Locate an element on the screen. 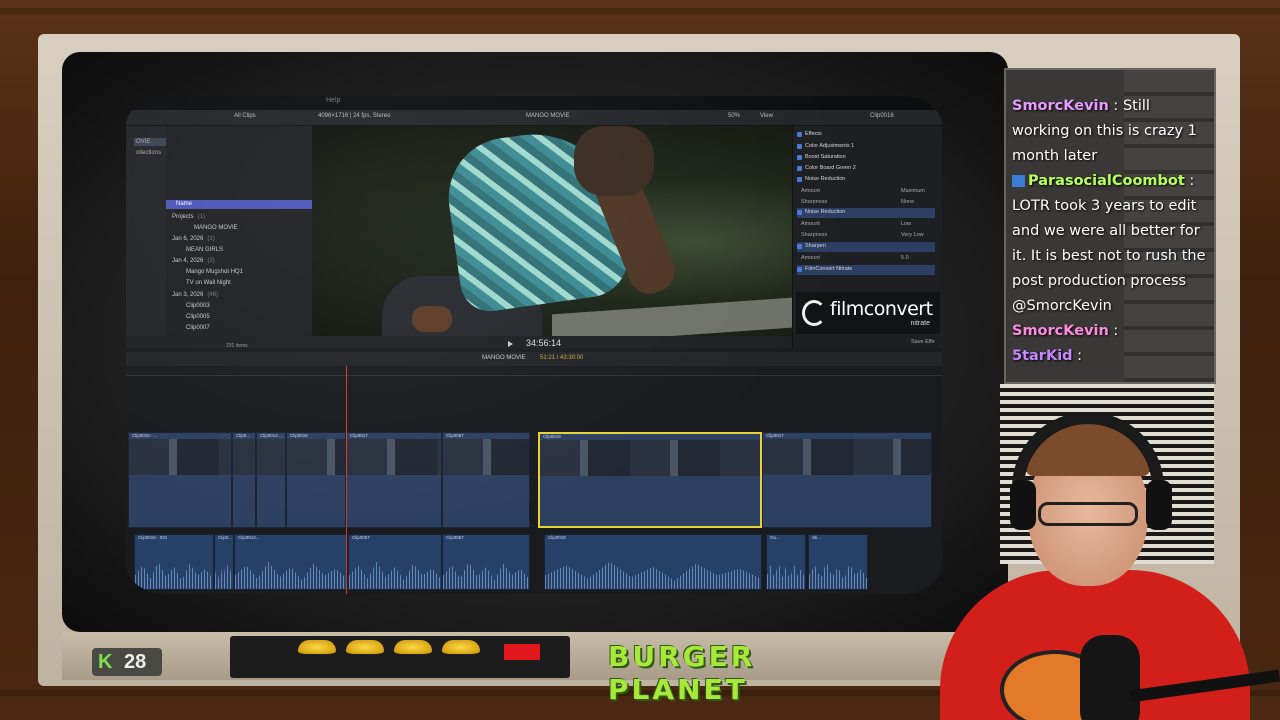 Image resolution: width=1280 pixels, height=720 pixels. browser-column-header: Name is located at coordinates (239, 204).